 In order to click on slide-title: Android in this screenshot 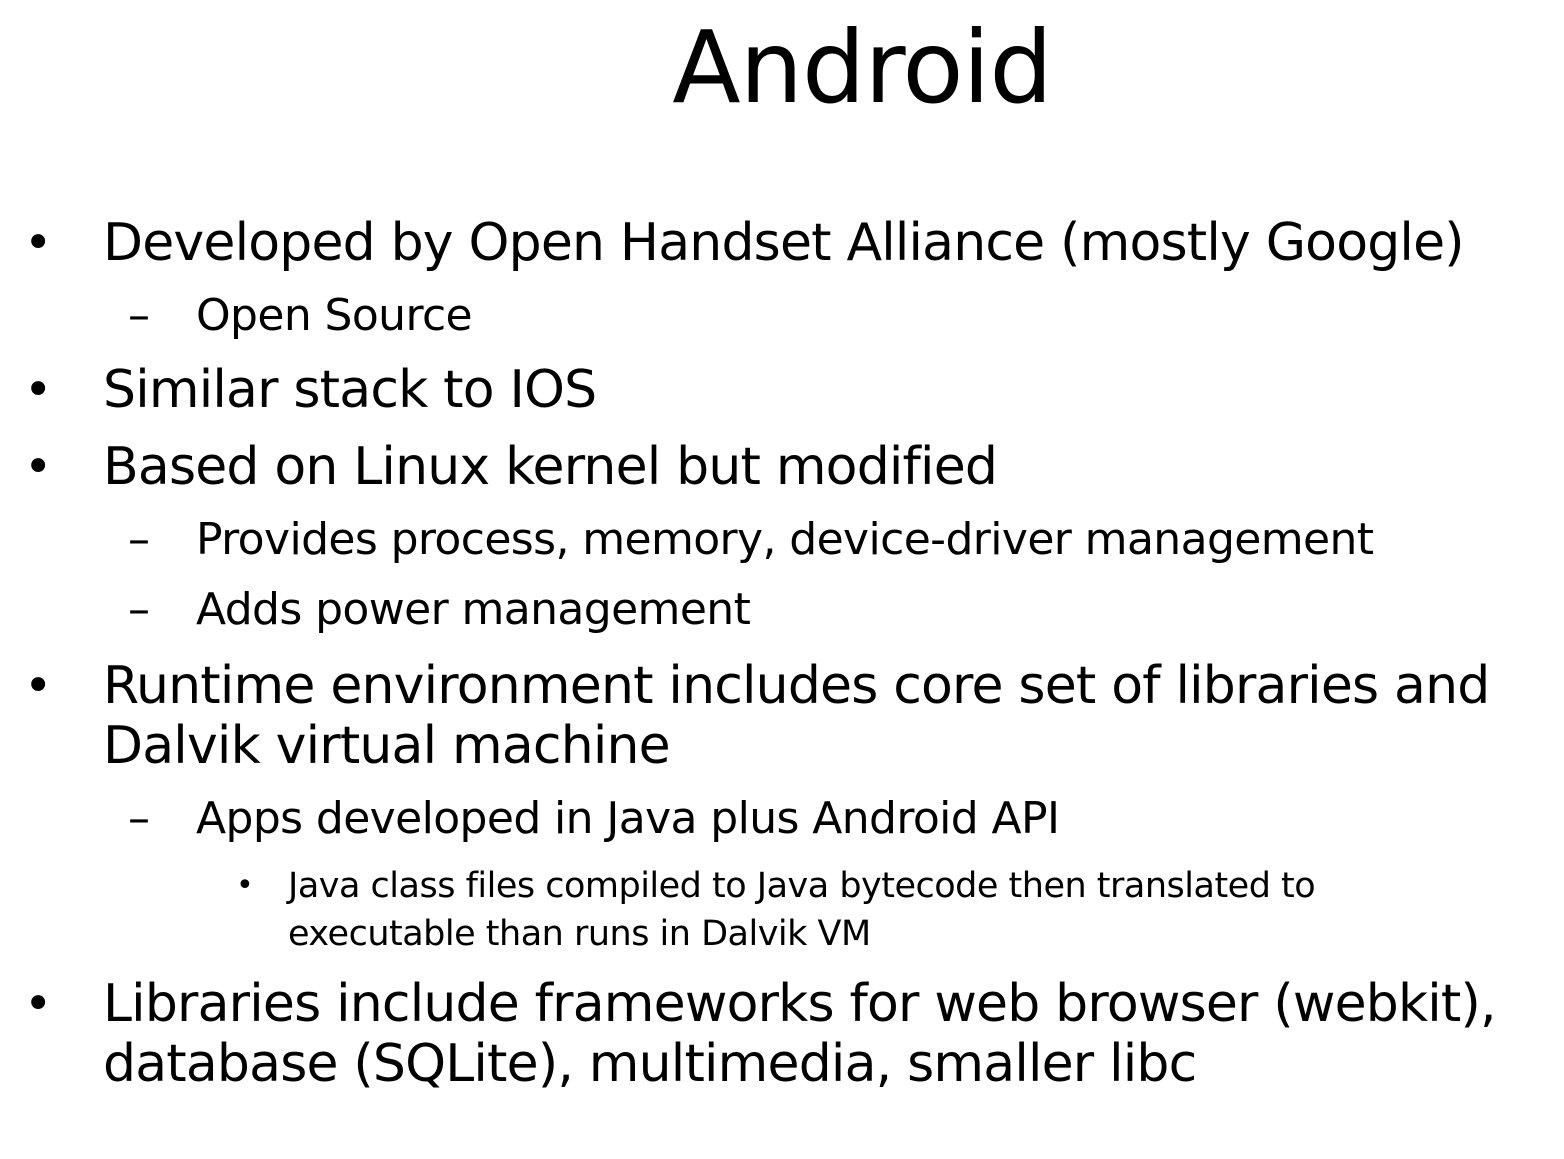, I will do `click(862, 67)`.